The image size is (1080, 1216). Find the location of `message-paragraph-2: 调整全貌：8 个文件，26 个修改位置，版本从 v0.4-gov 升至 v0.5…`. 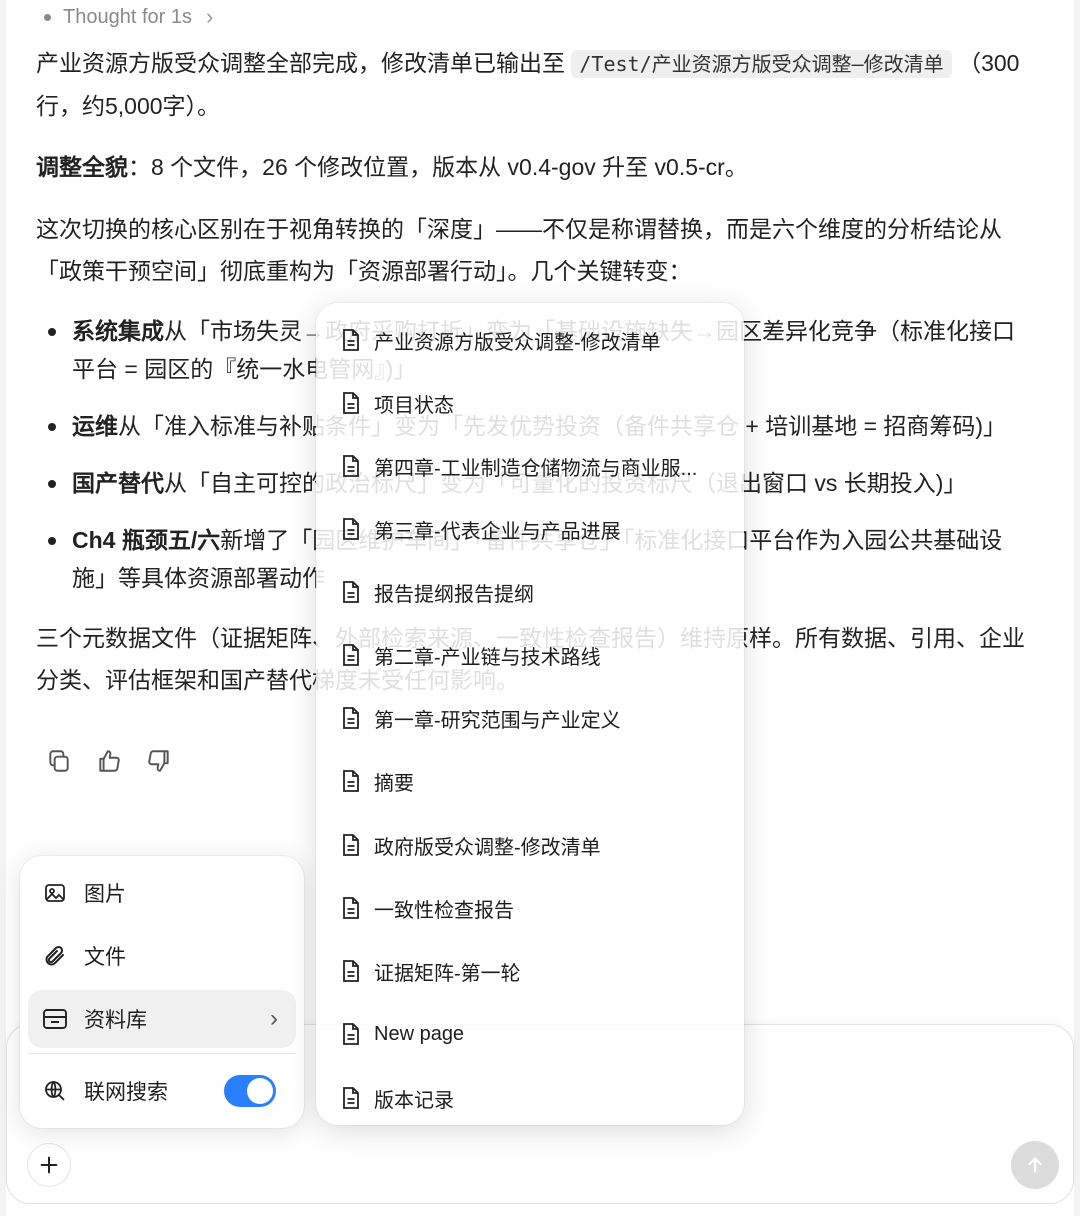

message-paragraph-2: 调整全貌：8 个文件，26 个修改位置，版本从 v0.4-gov 升至 v0.5… is located at coordinates (392, 167).